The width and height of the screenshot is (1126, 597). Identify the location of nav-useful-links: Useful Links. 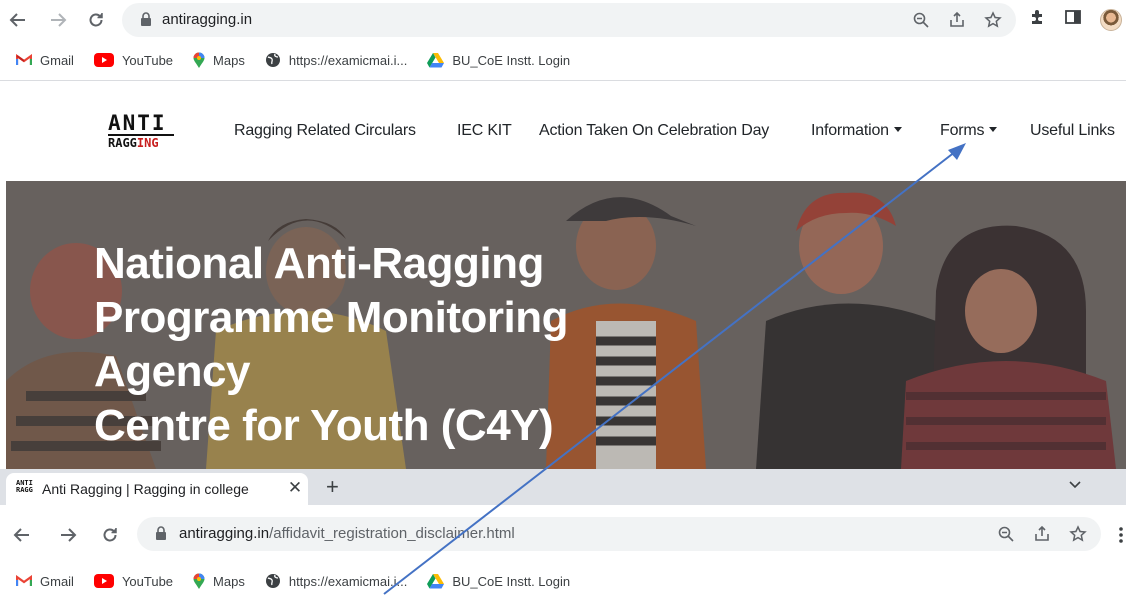
(1072, 131).